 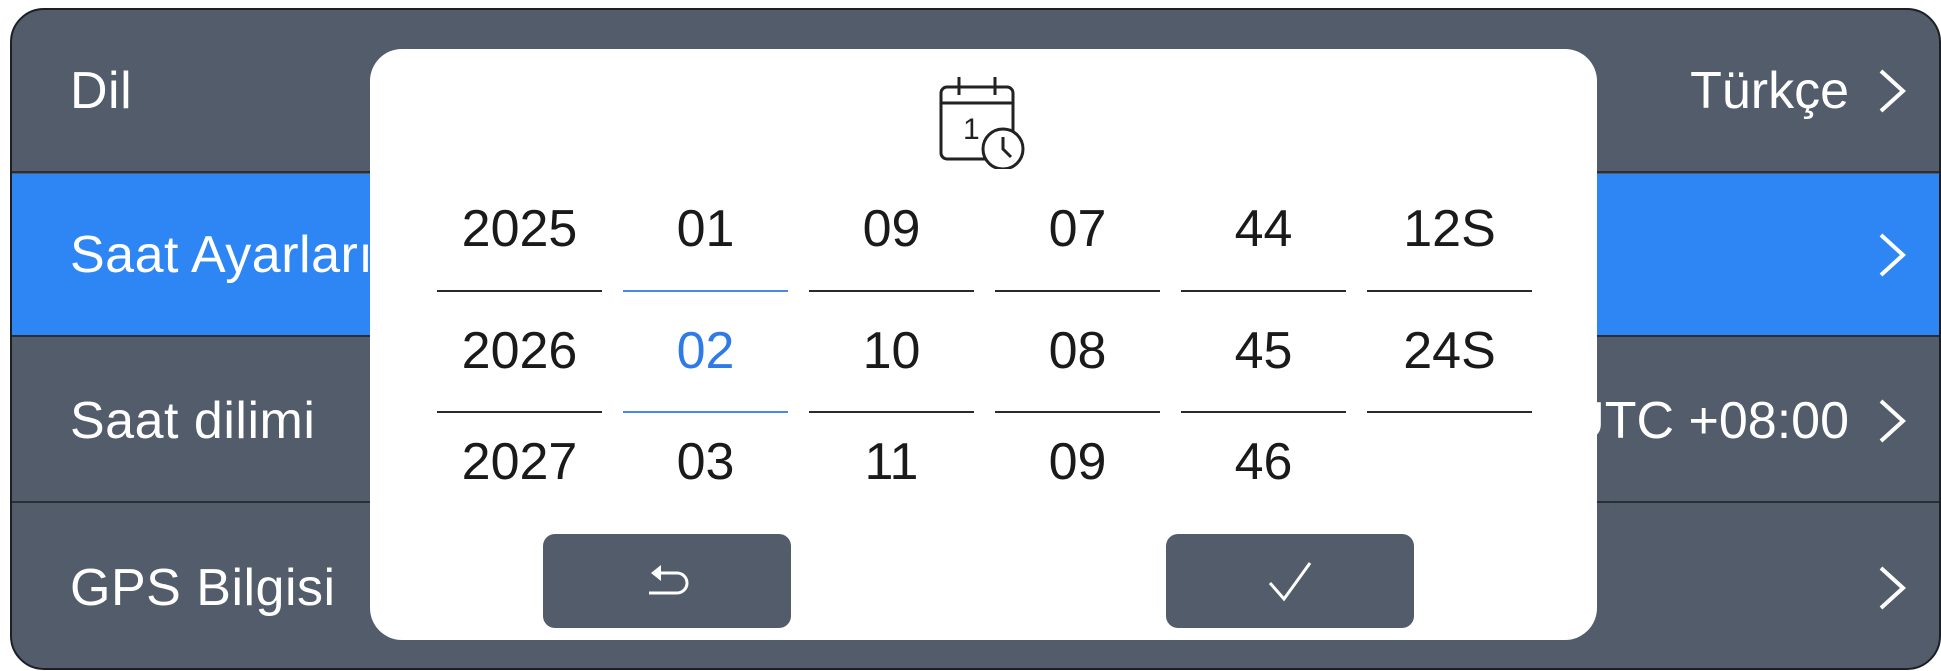 What do you see at coordinates (1077, 351) in the screenshot?
I see `picker-option: 08` at bounding box center [1077, 351].